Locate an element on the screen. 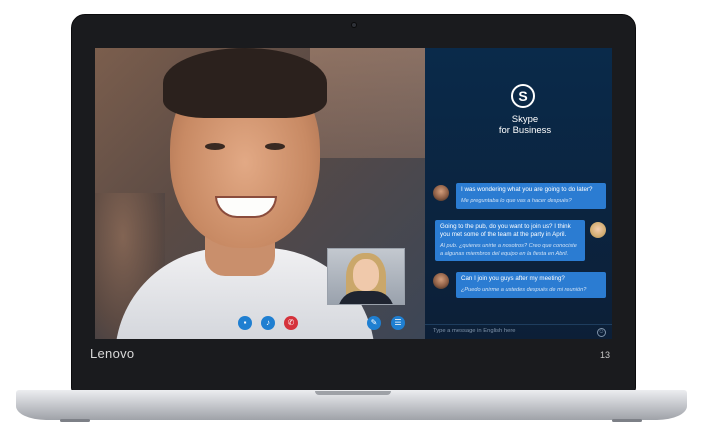  end-call-button: ✆ is located at coordinates (291, 323).